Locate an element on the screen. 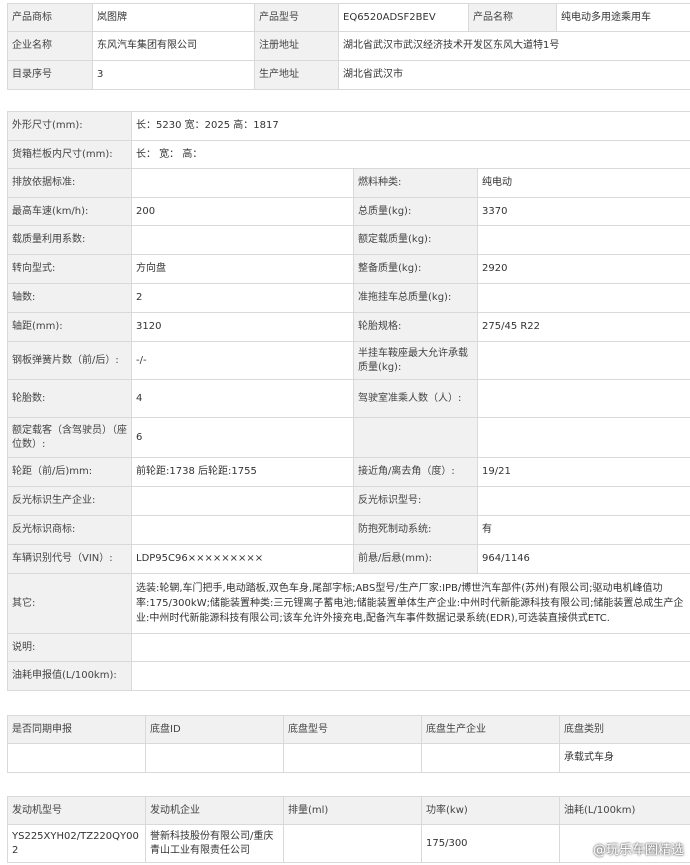  overhang-value: 964/1146 is located at coordinates (583, 559).